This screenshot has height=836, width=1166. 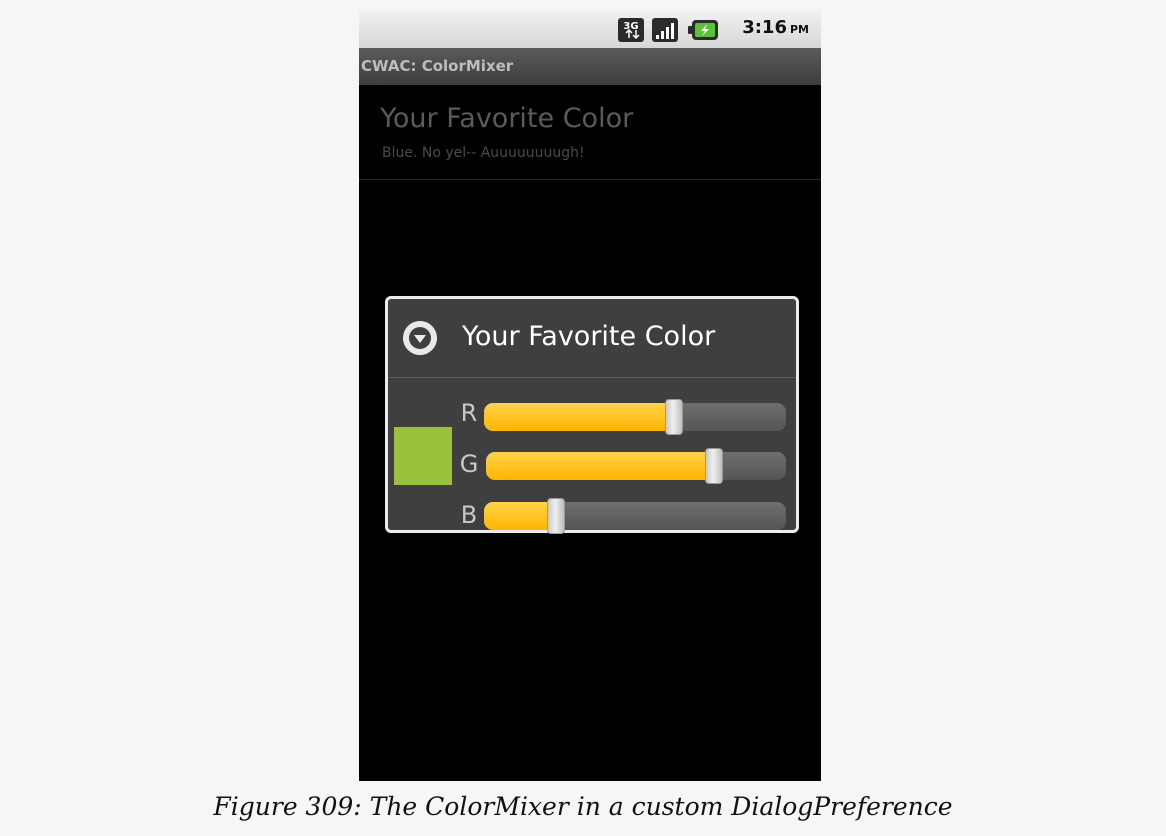 I want to click on blue-slider-thumb, so click(x=556, y=516).